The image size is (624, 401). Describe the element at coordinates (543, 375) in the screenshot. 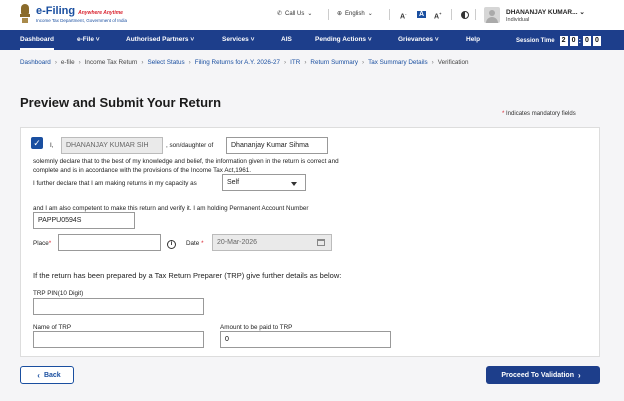

I see `proceed-to-validation-button: Proceed To Validation ›` at that location.